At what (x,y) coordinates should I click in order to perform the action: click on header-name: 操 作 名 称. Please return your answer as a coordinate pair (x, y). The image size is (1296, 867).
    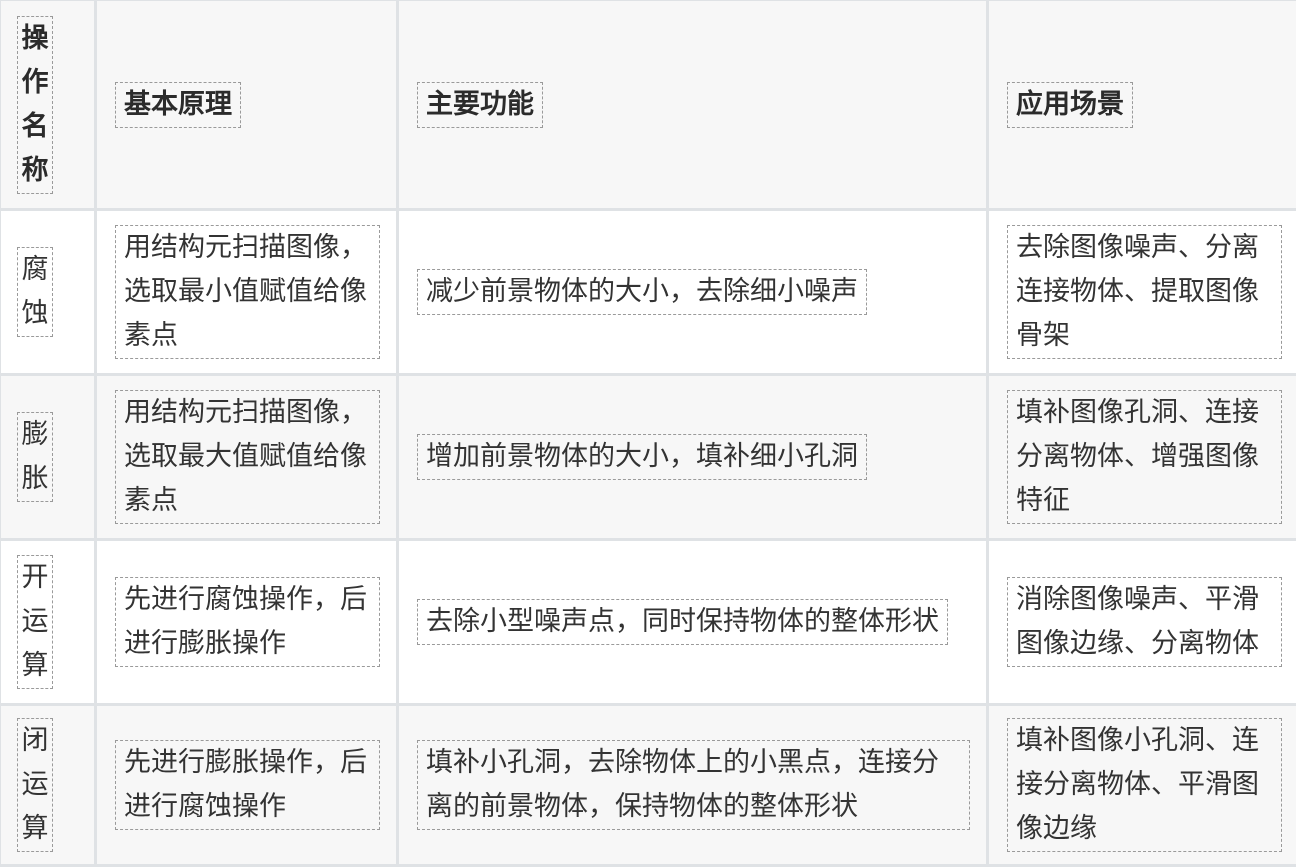
    Looking at the image, I should click on (48, 105).